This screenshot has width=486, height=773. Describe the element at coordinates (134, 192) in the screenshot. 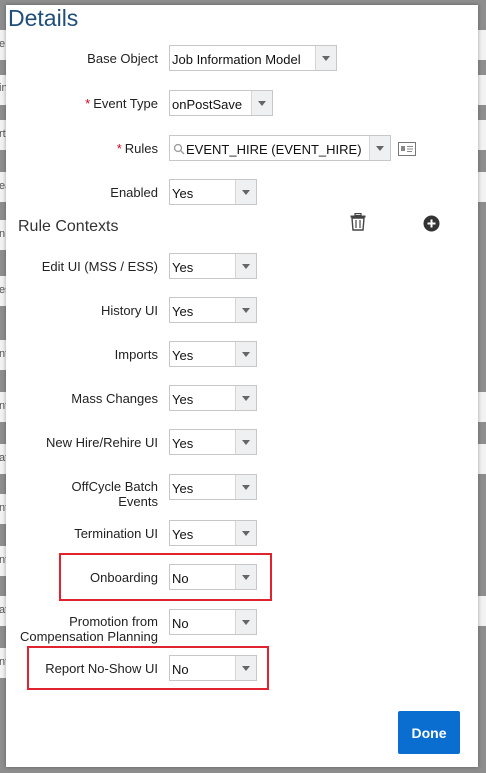

I see `enabled-label: Enabled` at that location.